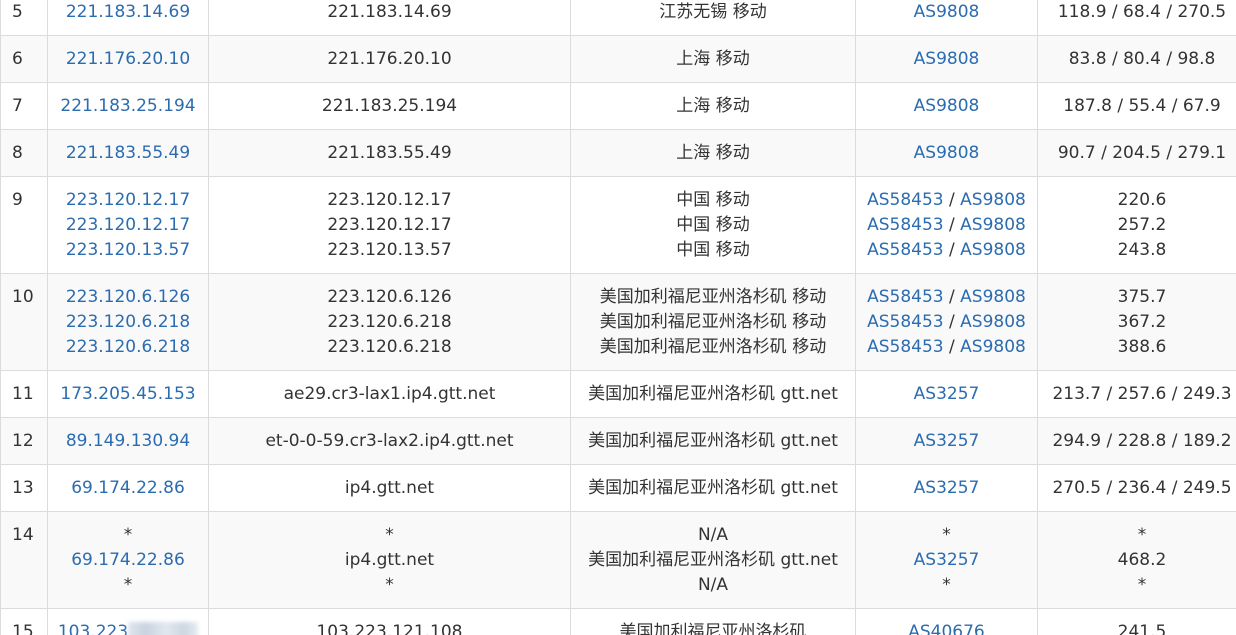 Image resolution: width=1236 pixels, height=635 pixels. I want to click on ip-empty: *, so click(128, 535).